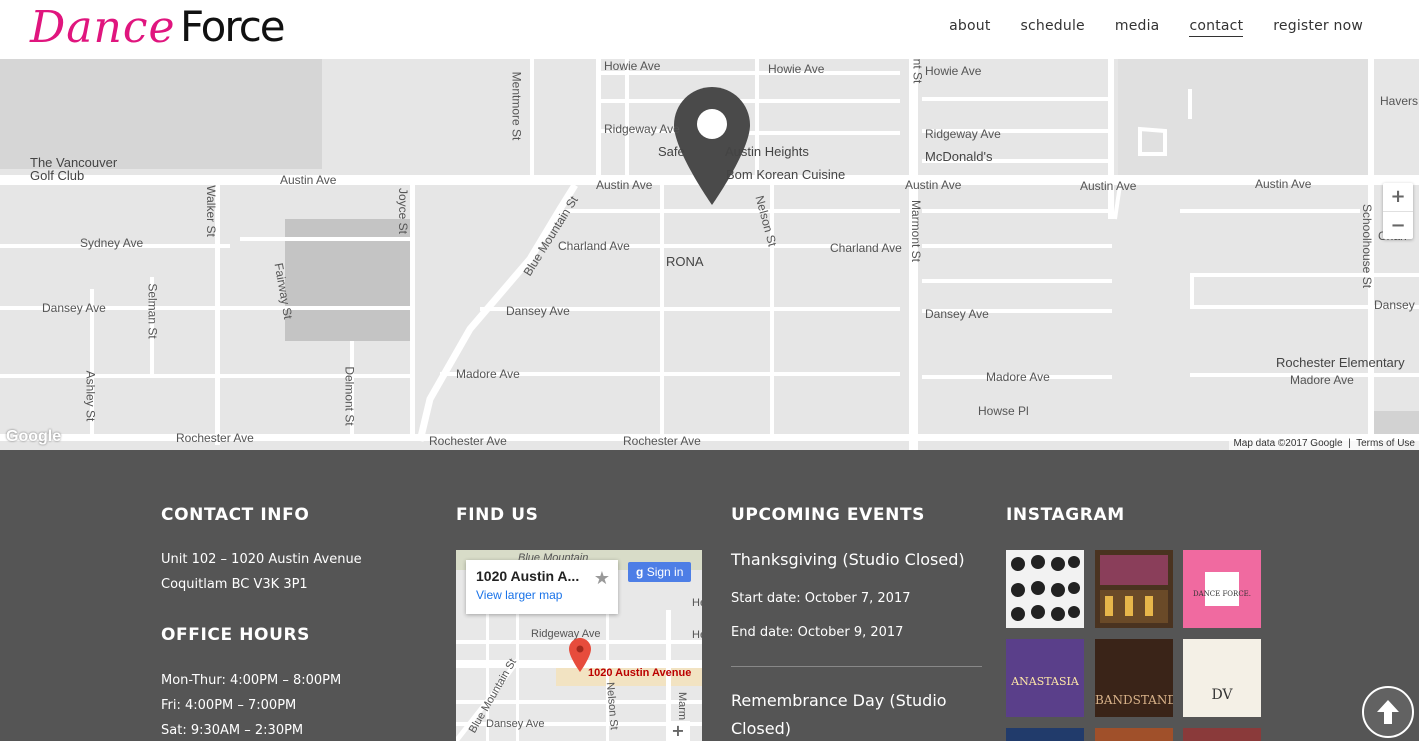  What do you see at coordinates (916, 231) in the screenshot?
I see `map-label: Marmont St` at bounding box center [916, 231].